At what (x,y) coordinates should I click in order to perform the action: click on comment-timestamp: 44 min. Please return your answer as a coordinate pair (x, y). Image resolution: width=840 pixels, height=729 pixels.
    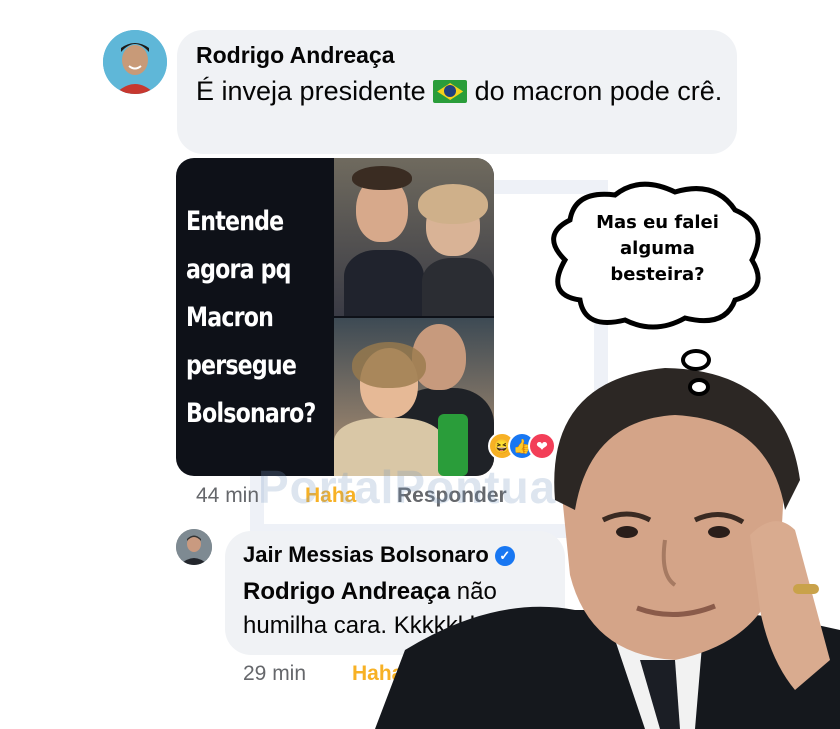
    Looking at the image, I should click on (227, 496).